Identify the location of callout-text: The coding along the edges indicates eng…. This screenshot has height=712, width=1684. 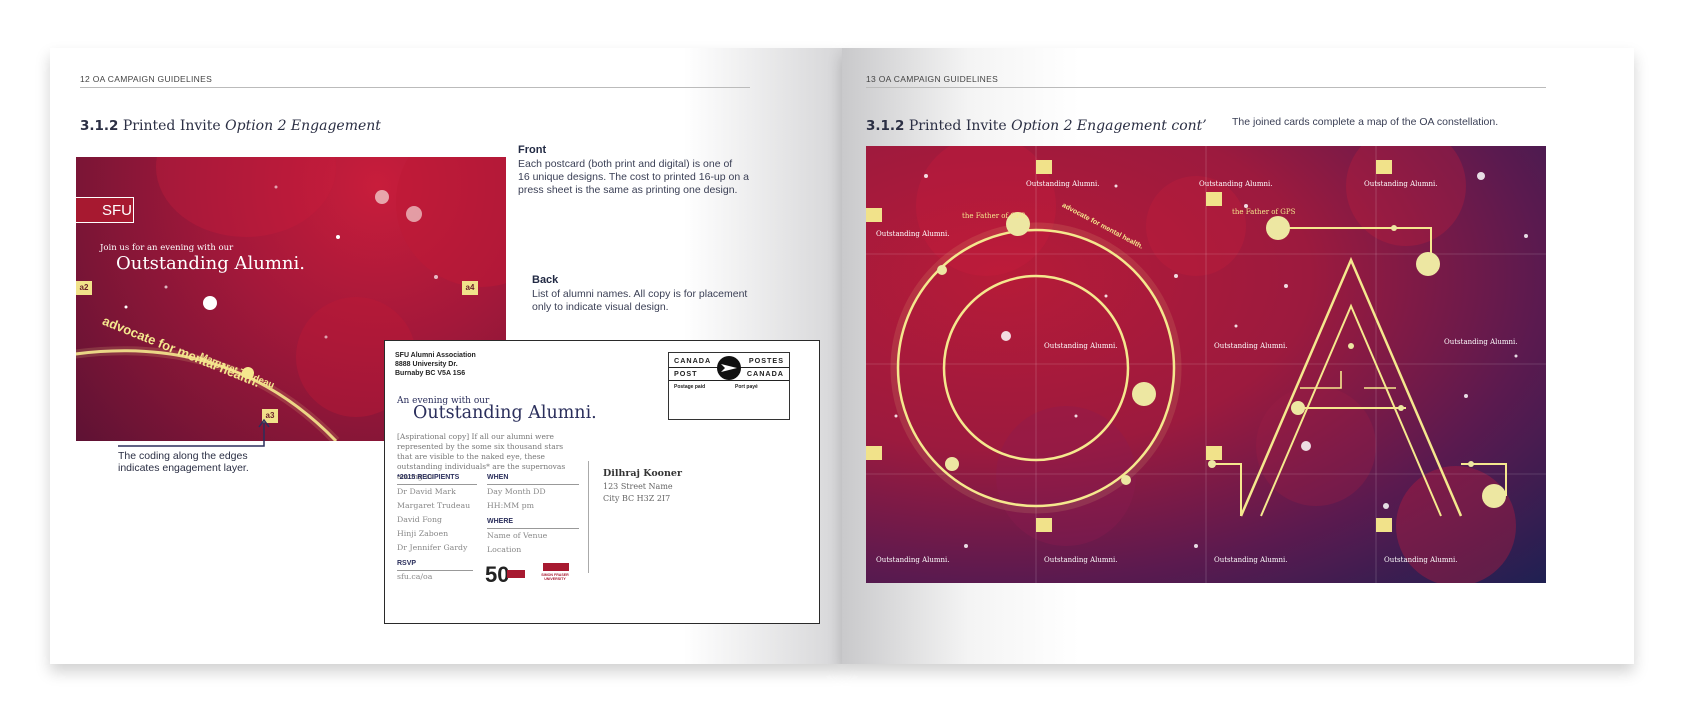
(183, 462).